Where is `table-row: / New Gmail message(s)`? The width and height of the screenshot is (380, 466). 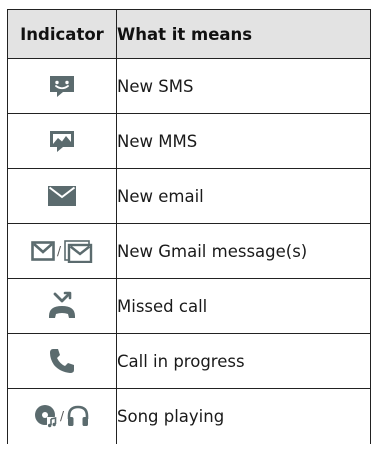
table-row: / New Gmail message(s) is located at coordinates (189, 251).